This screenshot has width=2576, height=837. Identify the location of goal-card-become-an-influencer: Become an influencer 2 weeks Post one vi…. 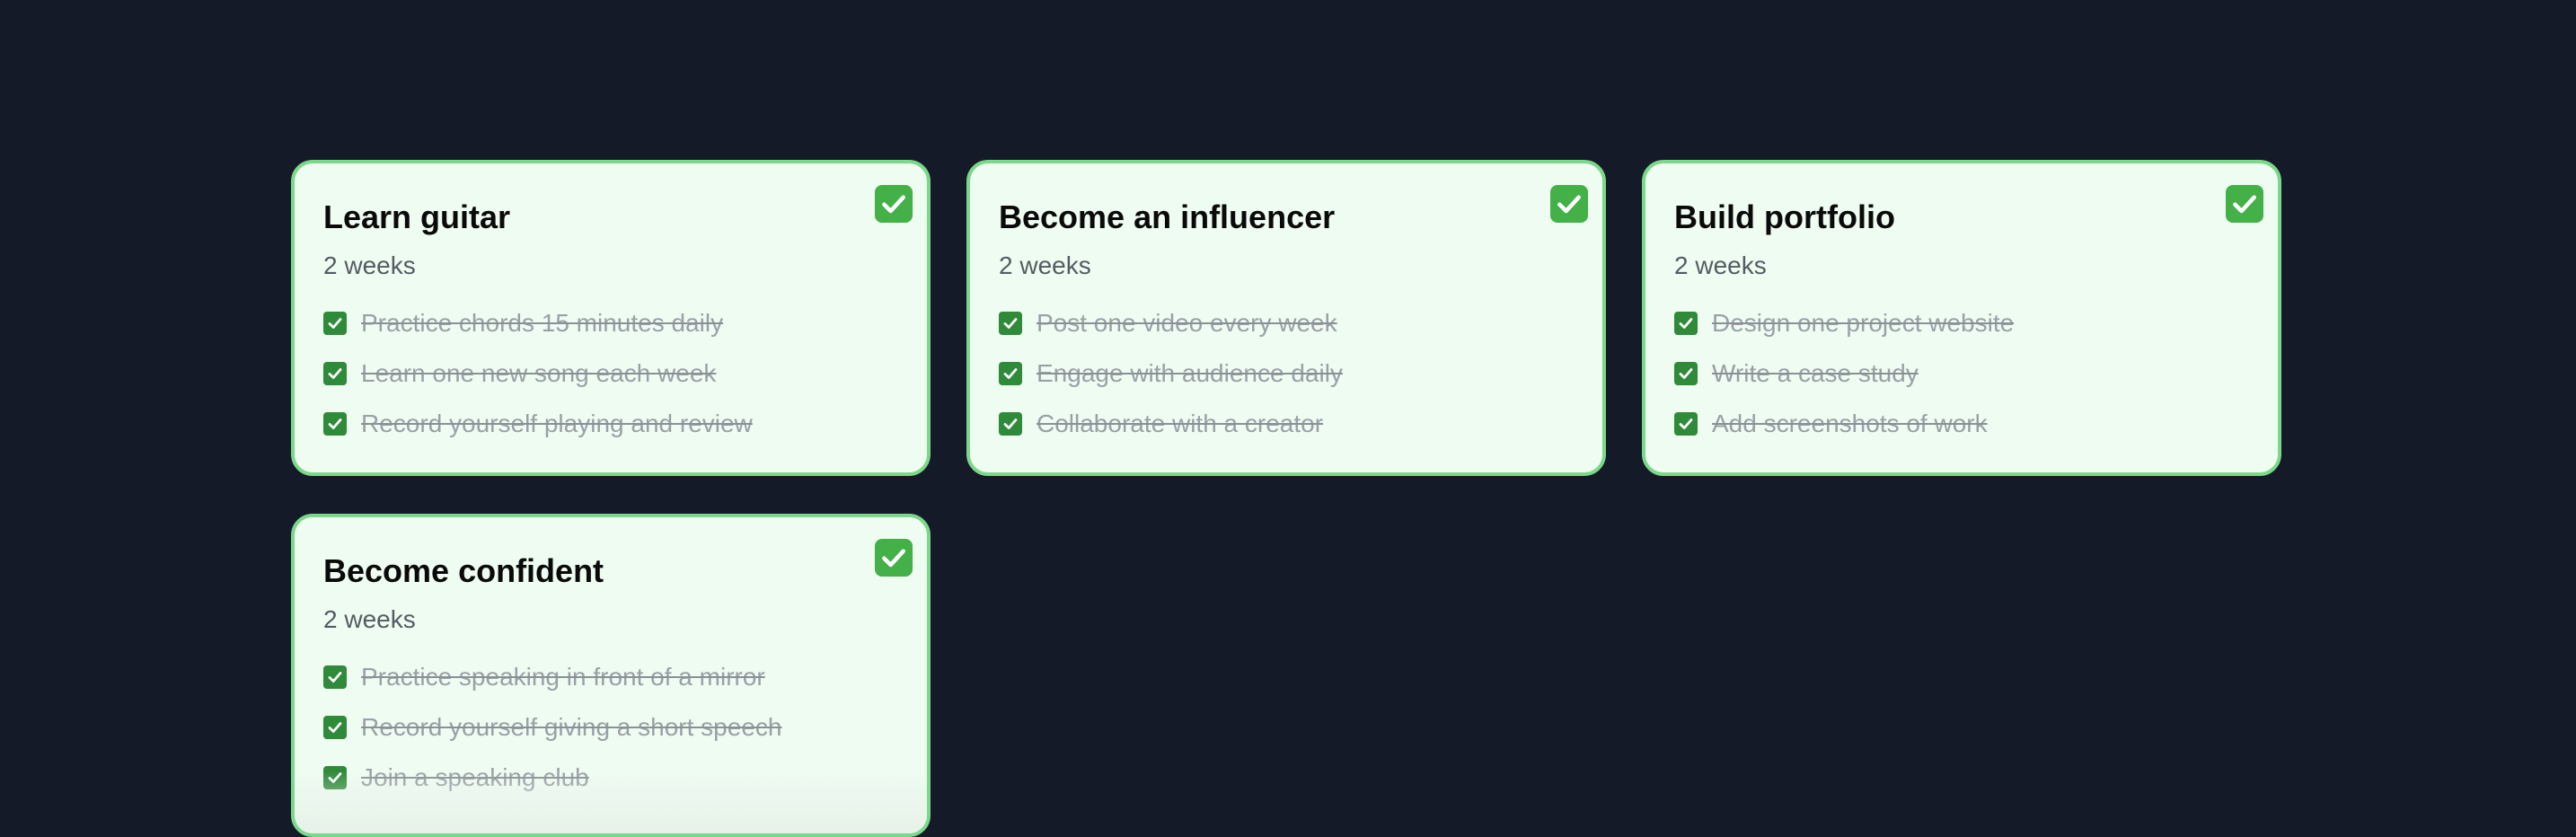
(1286, 318).